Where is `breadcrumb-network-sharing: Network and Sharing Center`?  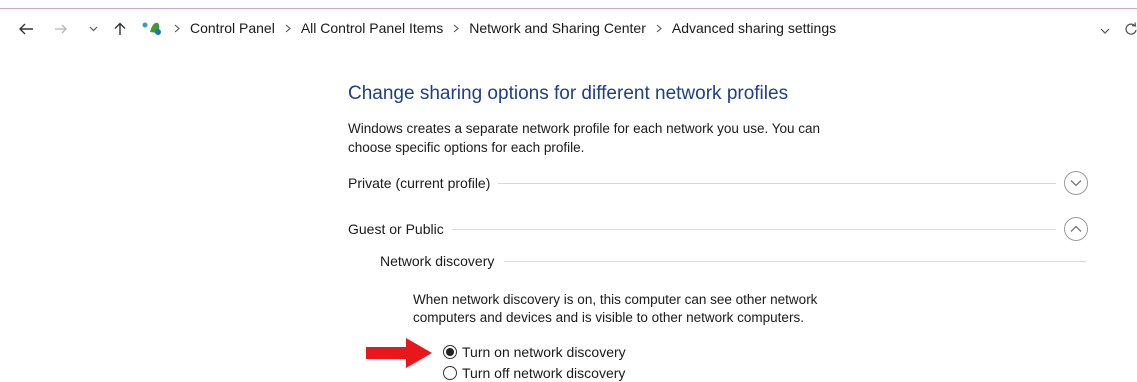
breadcrumb-network-sharing: Network and Sharing Center is located at coordinates (557, 28).